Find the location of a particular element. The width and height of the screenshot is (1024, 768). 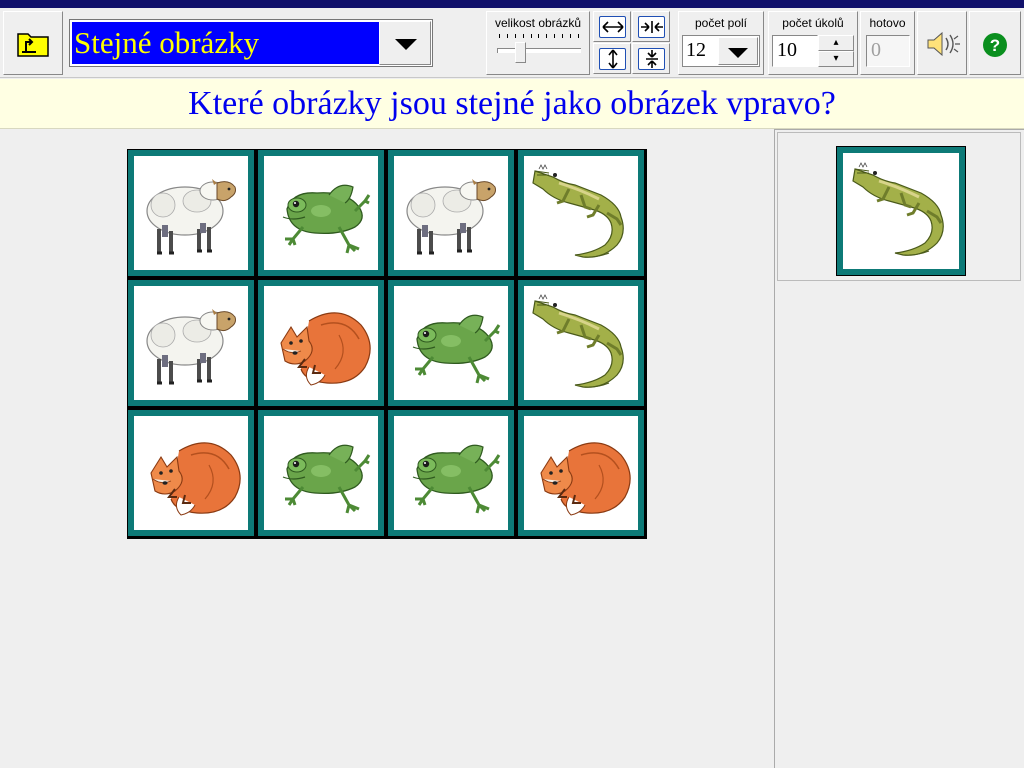

narrow-icon is located at coordinates (651, 27).